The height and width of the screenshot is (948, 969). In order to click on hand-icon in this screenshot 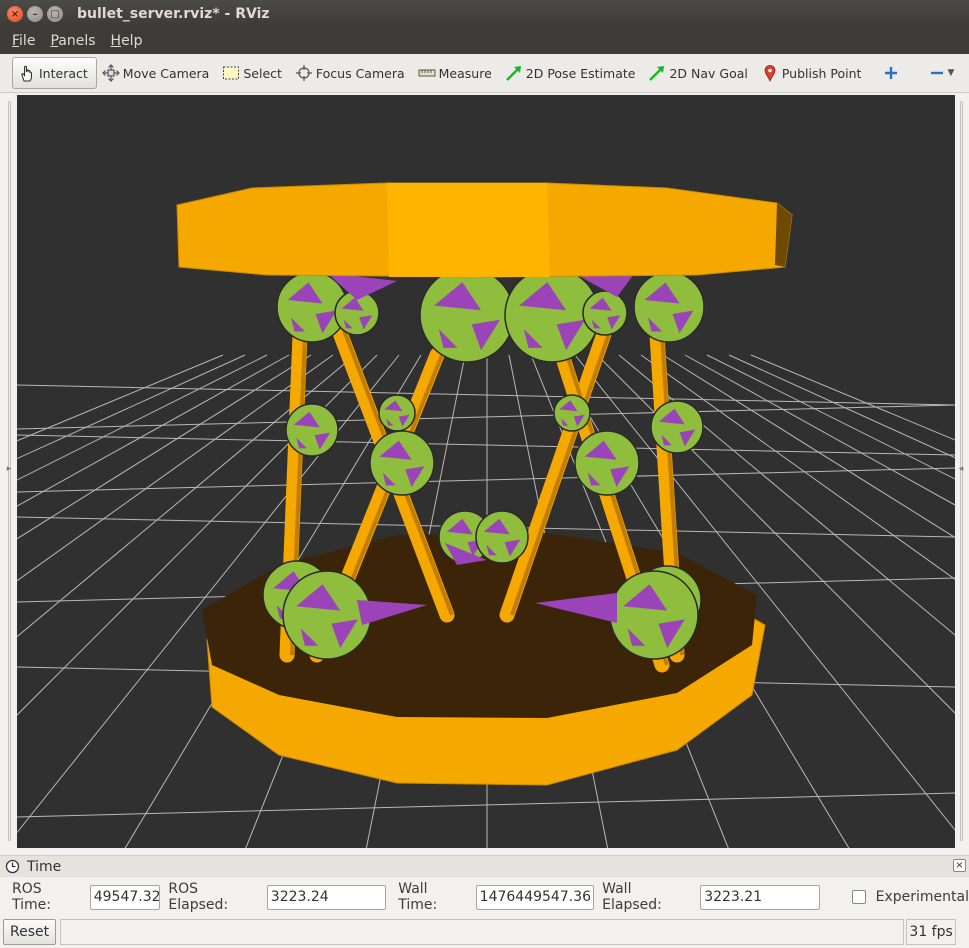, I will do `click(27, 73)`.